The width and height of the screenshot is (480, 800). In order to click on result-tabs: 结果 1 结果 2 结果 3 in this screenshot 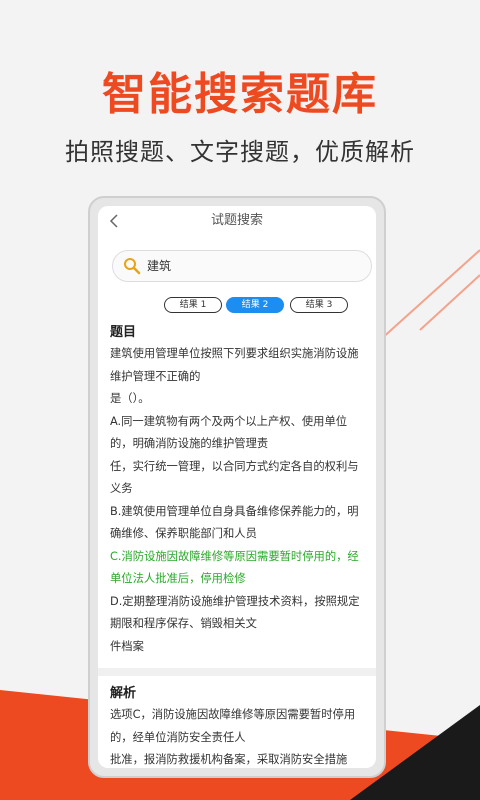, I will do `click(237, 306)`.